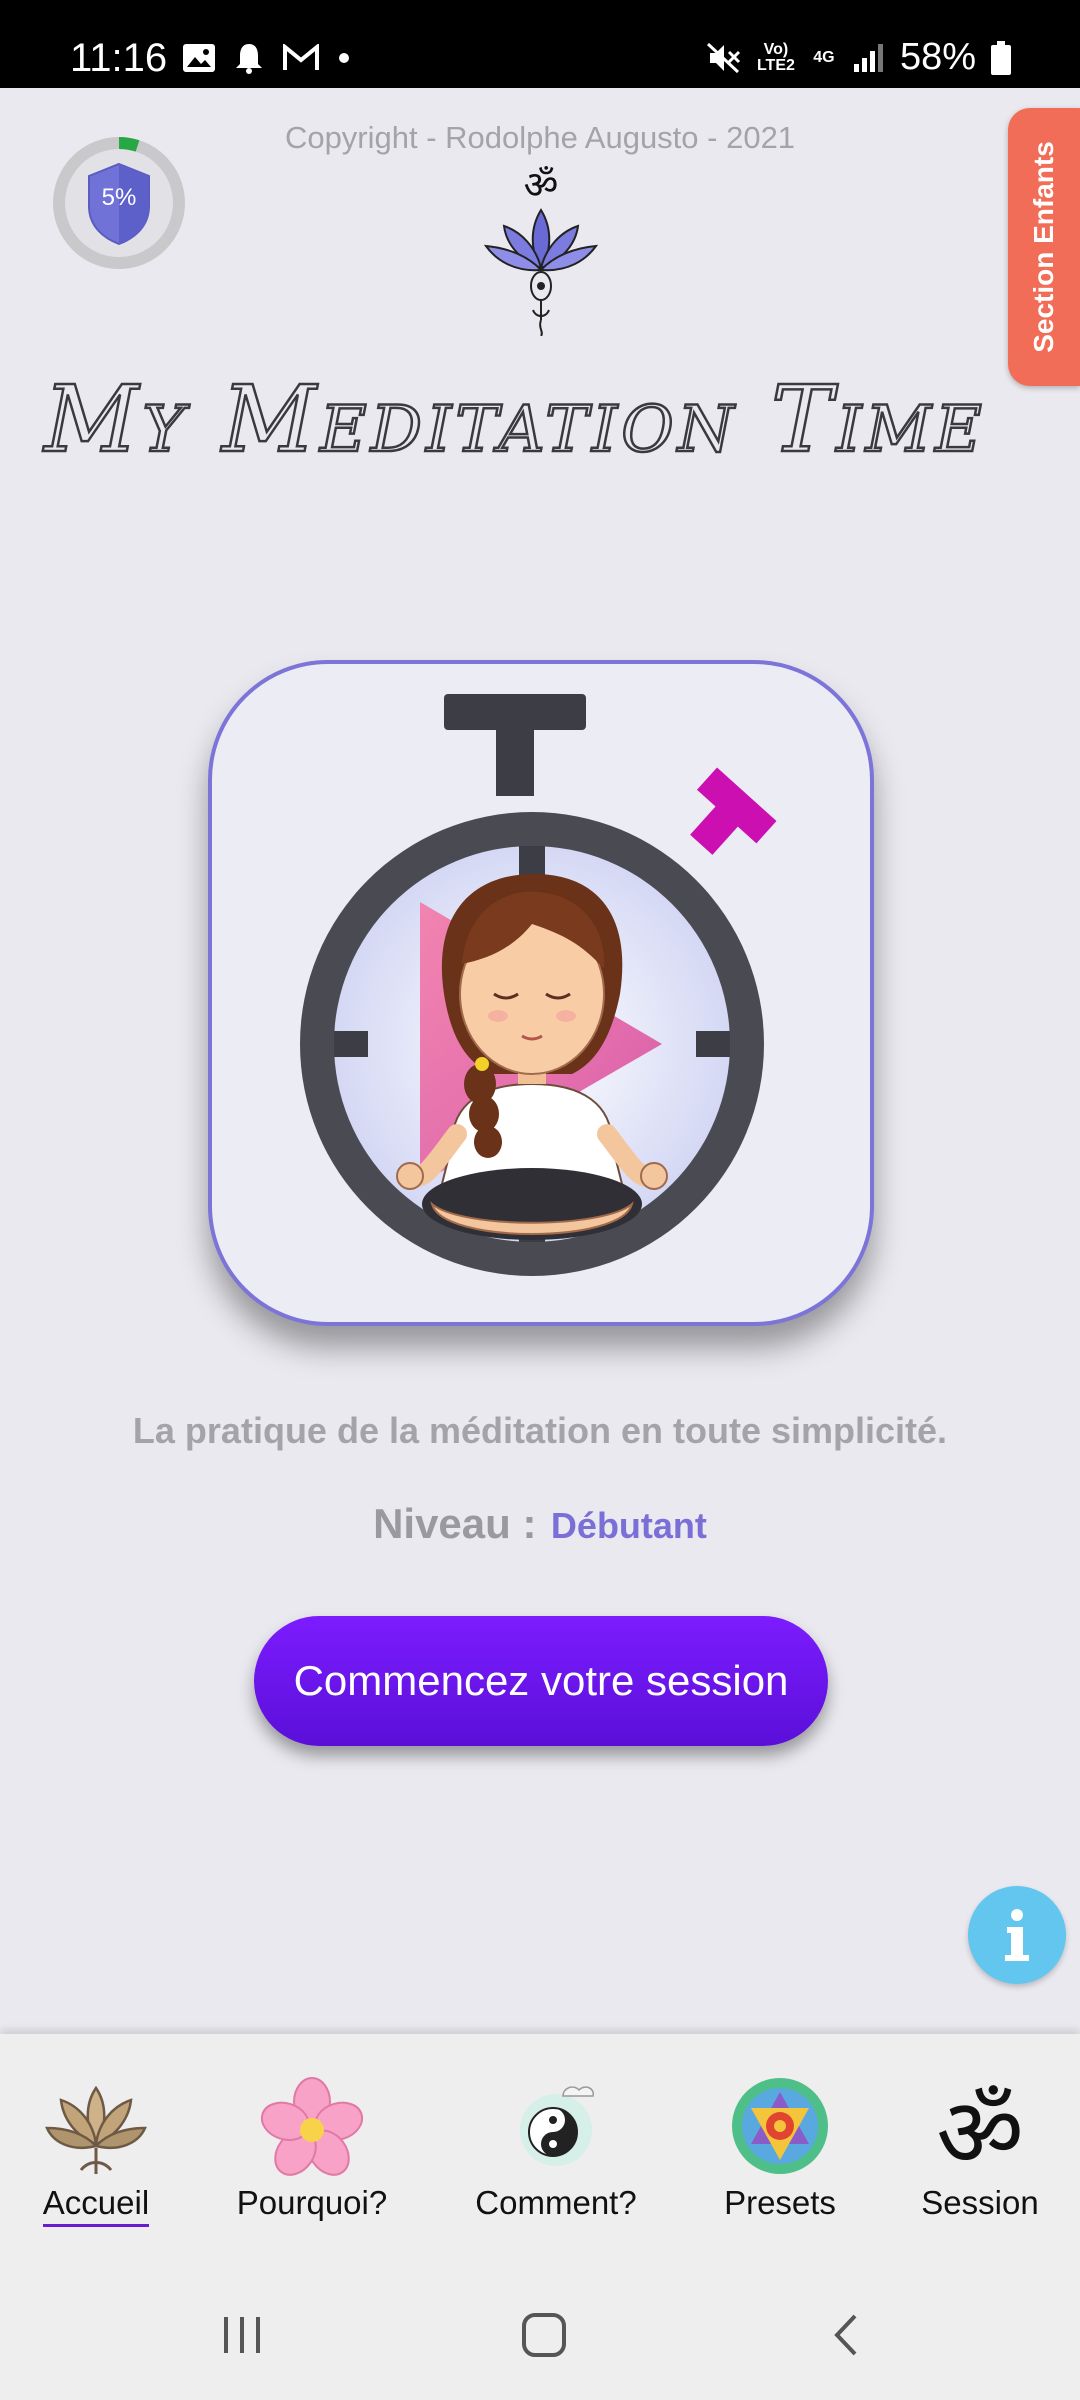 This screenshot has width=1080, height=2400. I want to click on mute-icon, so click(723, 57).